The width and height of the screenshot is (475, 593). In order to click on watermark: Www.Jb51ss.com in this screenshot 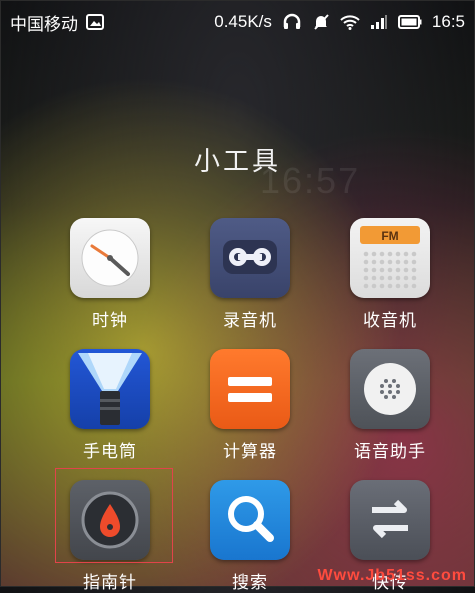, I will do `click(392, 575)`.